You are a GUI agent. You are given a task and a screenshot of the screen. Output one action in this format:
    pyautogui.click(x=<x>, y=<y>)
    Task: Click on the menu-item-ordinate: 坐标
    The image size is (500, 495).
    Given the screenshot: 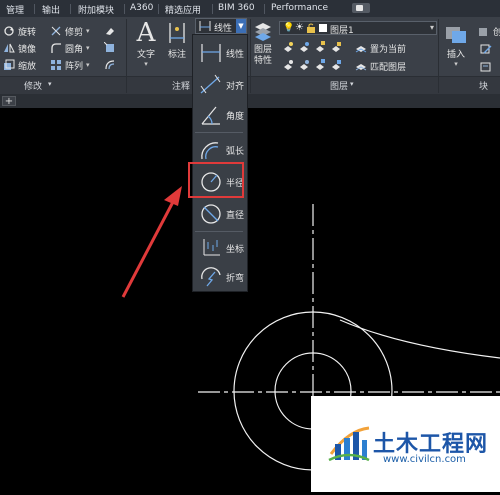 What is the action you would take?
    pyautogui.click(x=220, y=248)
    